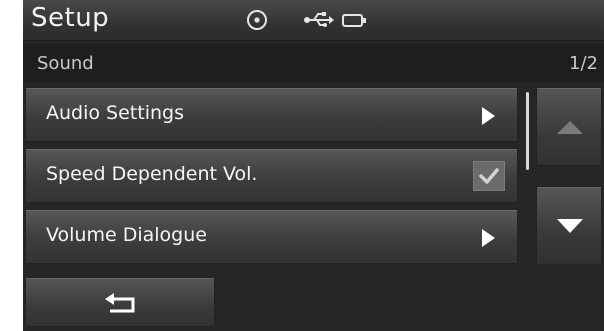 This screenshot has width=604, height=331. I want to click on menu-item-label: Volume Dialogue, so click(126, 235).